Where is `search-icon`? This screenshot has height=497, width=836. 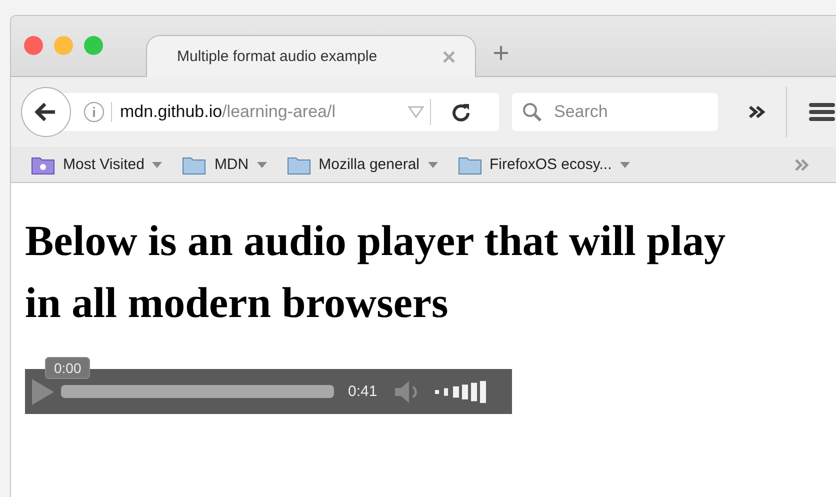
search-icon is located at coordinates (532, 112).